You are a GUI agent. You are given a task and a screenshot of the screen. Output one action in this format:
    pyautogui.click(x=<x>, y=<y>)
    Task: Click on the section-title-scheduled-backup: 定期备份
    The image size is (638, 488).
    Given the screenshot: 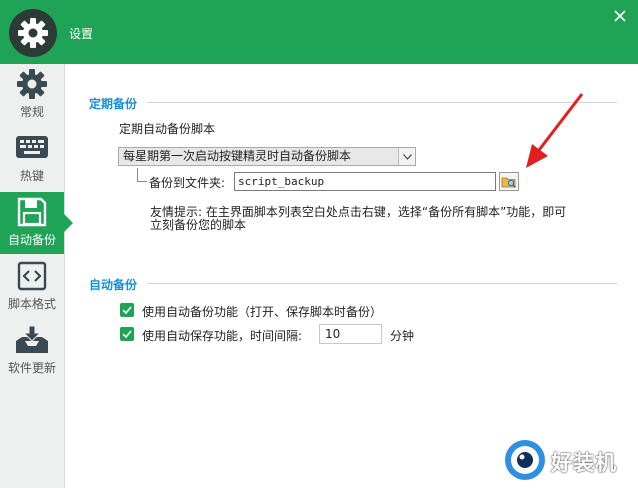 What is the action you would take?
    pyautogui.click(x=113, y=104)
    